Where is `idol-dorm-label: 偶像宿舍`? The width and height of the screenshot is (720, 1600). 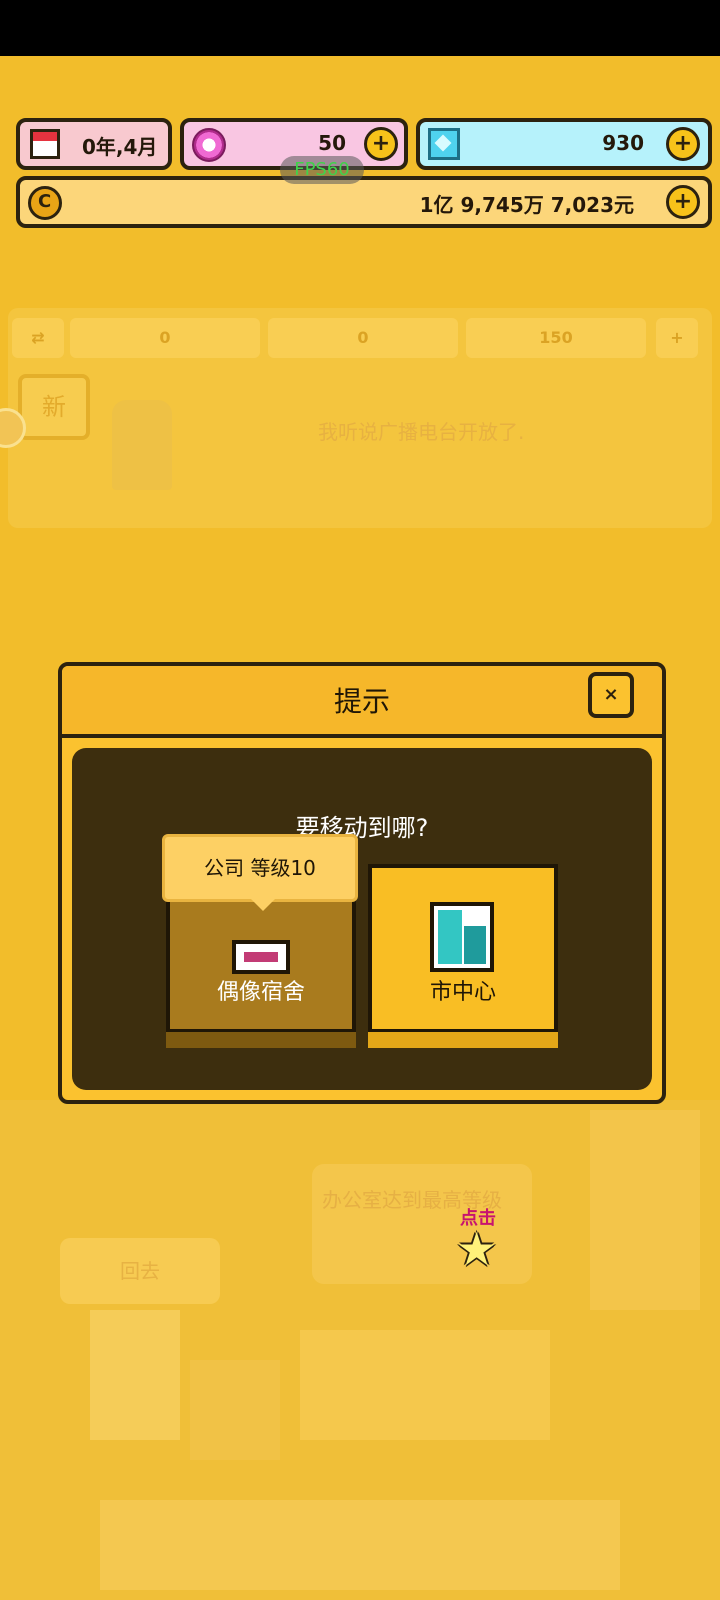
idol-dorm-label: 偶像宿舍 is located at coordinates (260, 992).